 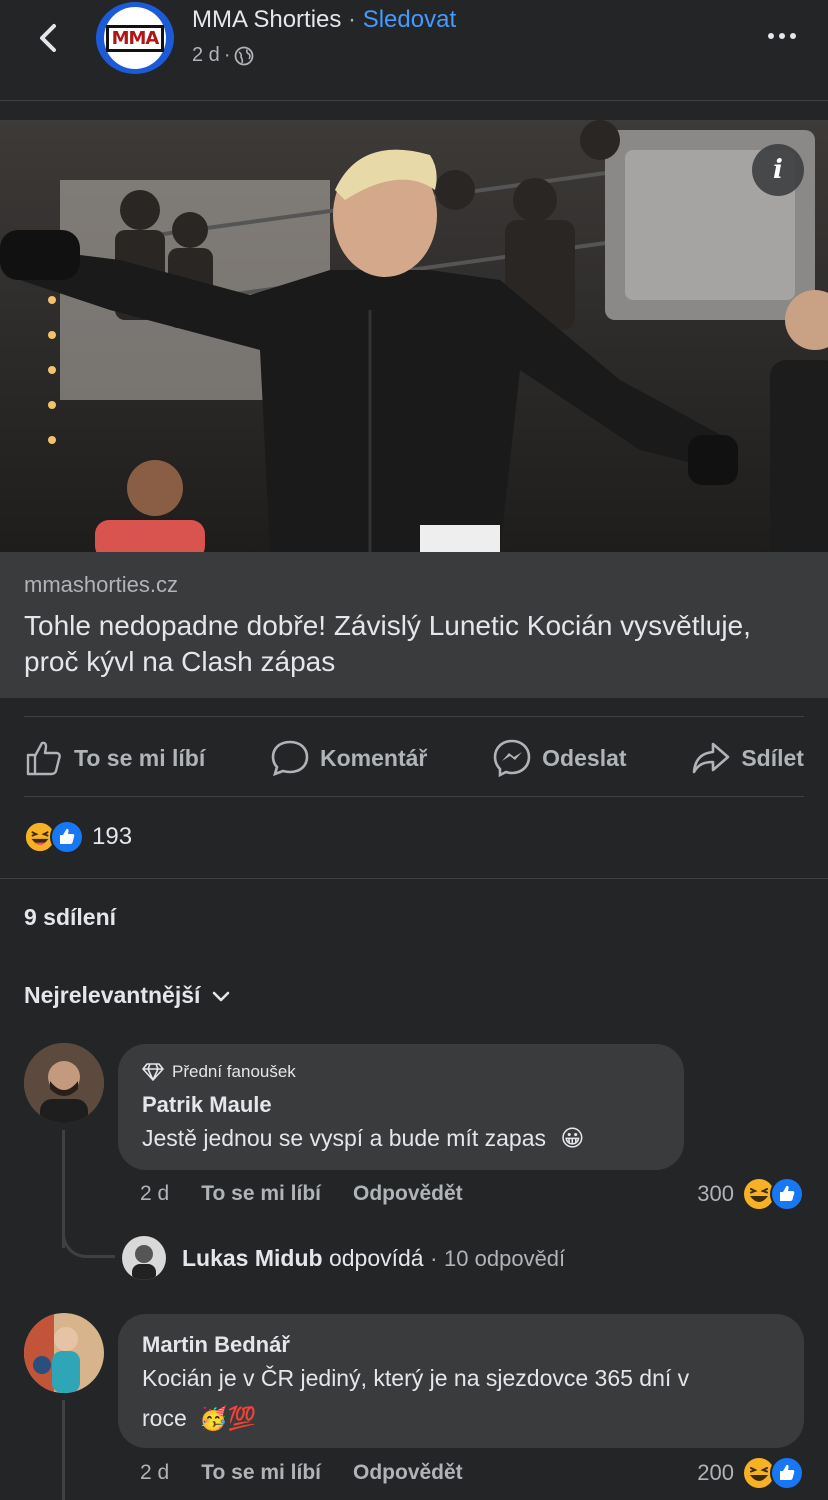 I want to click on messenger-icon, so click(x=512, y=758).